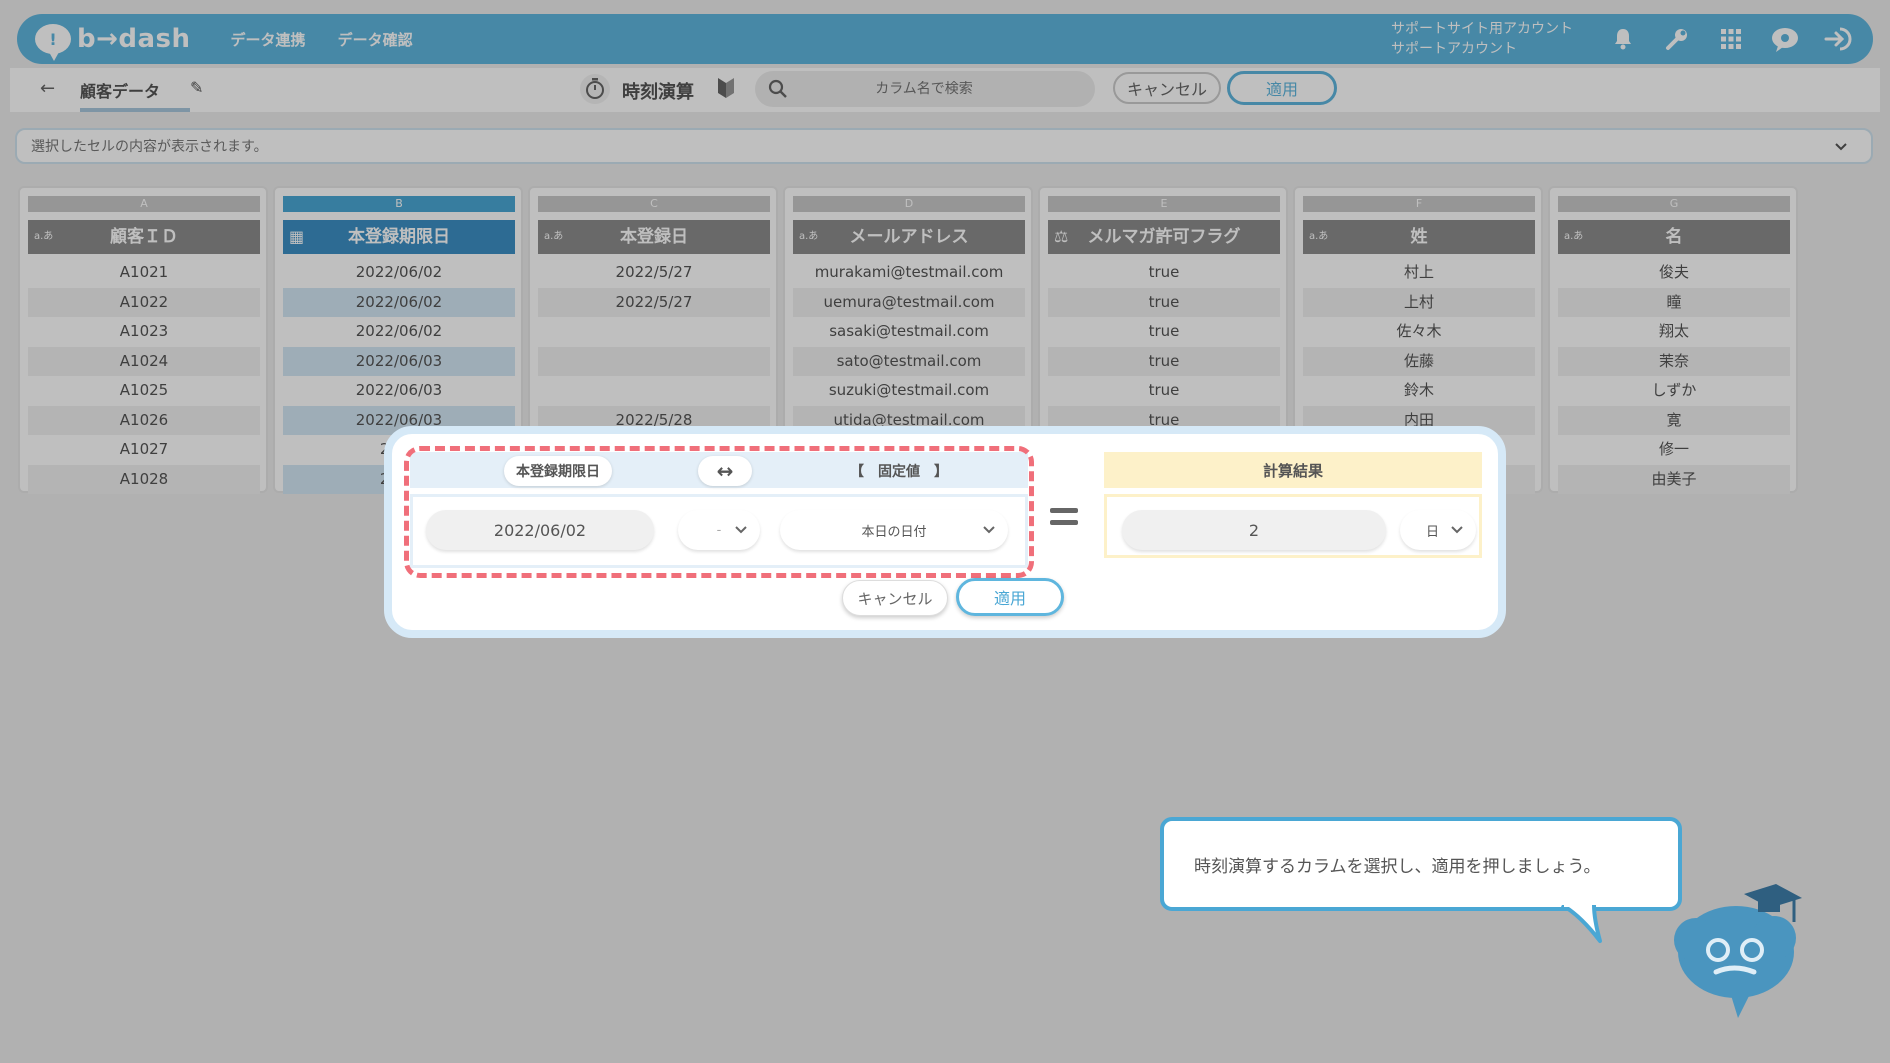 This screenshot has height=1063, width=1890. What do you see at coordinates (1581, 924) in the screenshot?
I see `tooltip-tail` at bounding box center [1581, 924].